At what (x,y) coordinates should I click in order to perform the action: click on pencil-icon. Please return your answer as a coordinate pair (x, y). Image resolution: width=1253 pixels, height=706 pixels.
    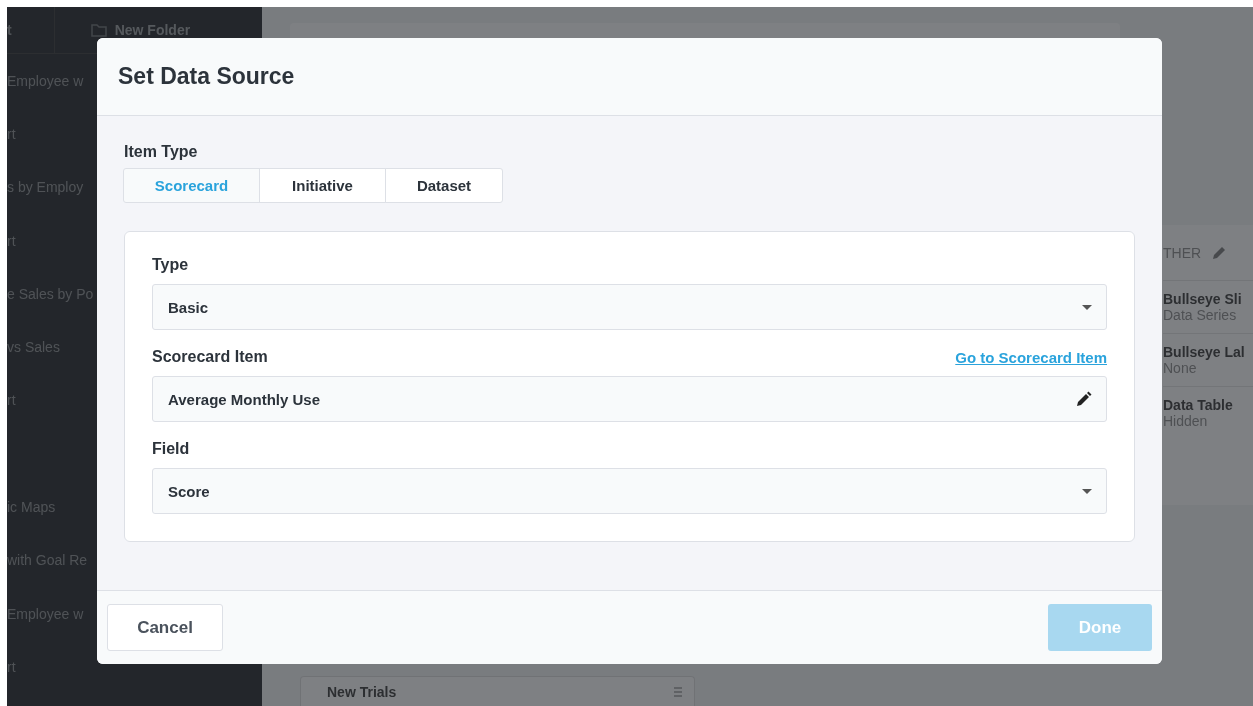
    Looking at the image, I should click on (1084, 399).